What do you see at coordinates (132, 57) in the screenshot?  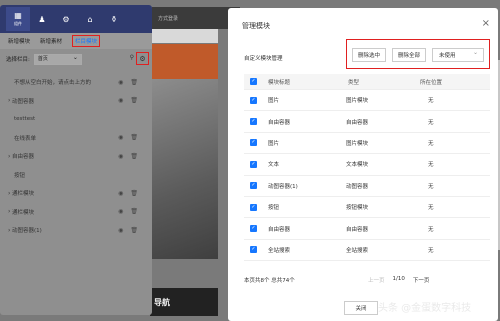 I see `search-icon: ⚲` at bounding box center [132, 57].